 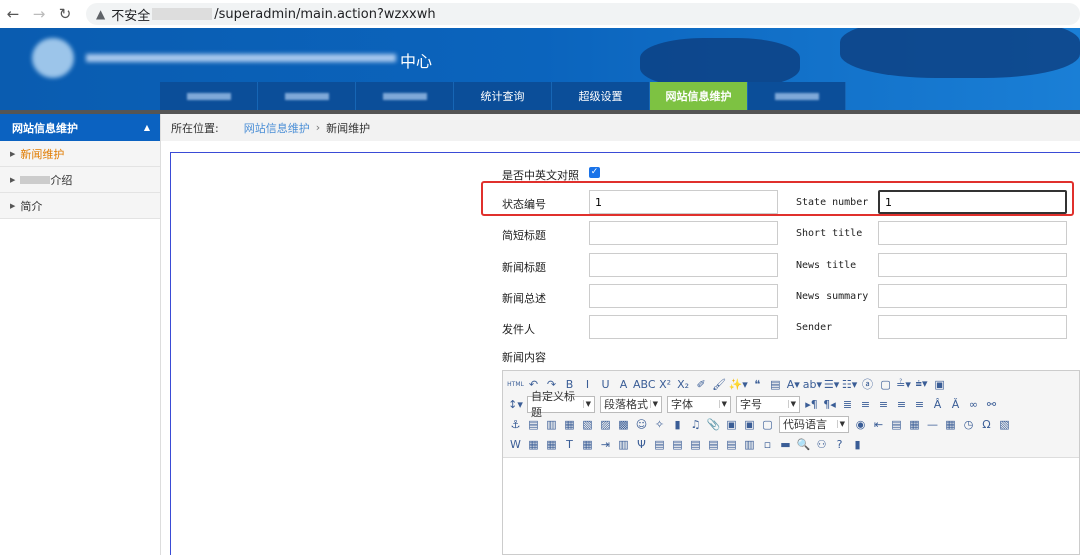 What do you see at coordinates (644, 384) in the screenshot?
I see `toolbar-button-icon: ABC` at bounding box center [644, 384].